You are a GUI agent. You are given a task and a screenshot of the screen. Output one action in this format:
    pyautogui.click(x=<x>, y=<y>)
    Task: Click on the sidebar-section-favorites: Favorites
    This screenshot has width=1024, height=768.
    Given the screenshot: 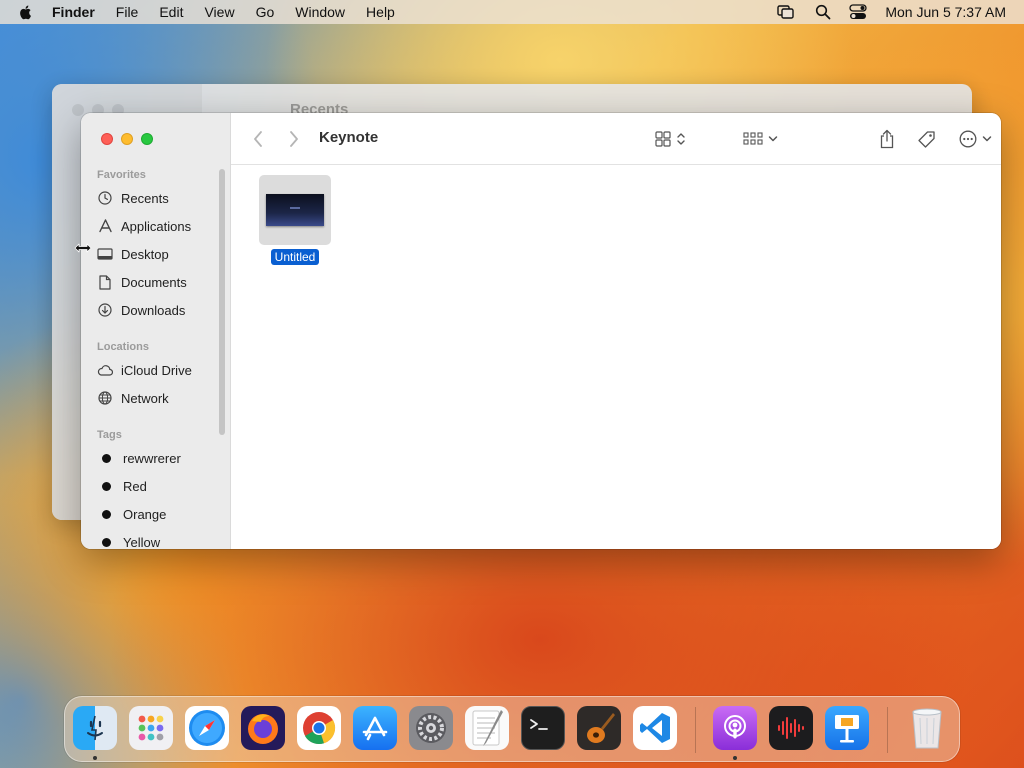 What is the action you would take?
    pyautogui.click(x=121, y=175)
    